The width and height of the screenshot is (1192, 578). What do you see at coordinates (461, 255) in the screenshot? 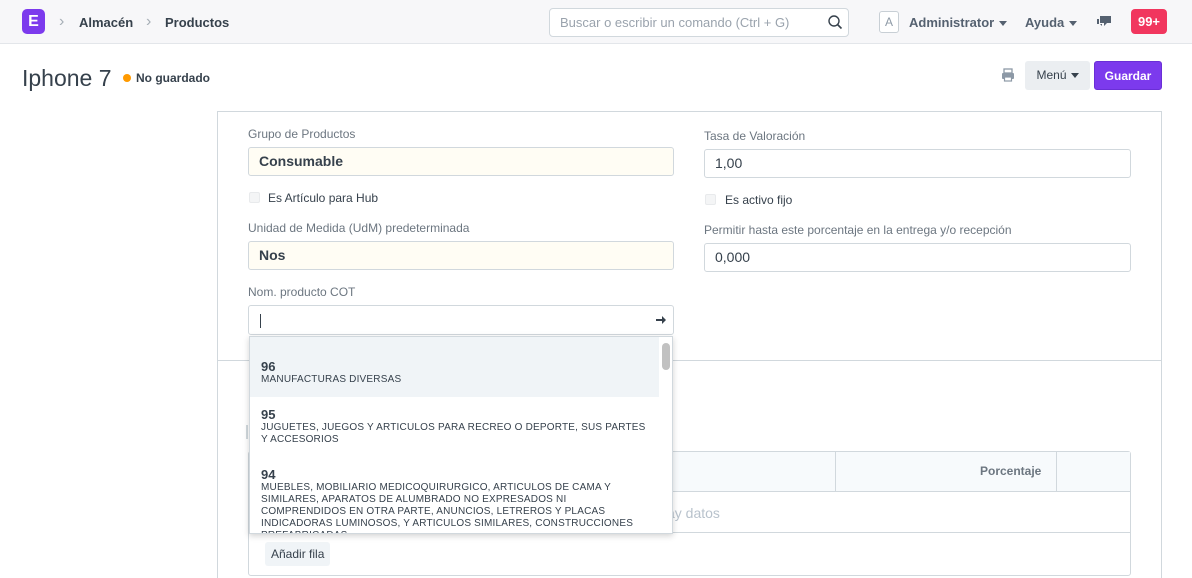
I see `default-uom-field: Nos` at bounding box center [461, 255].